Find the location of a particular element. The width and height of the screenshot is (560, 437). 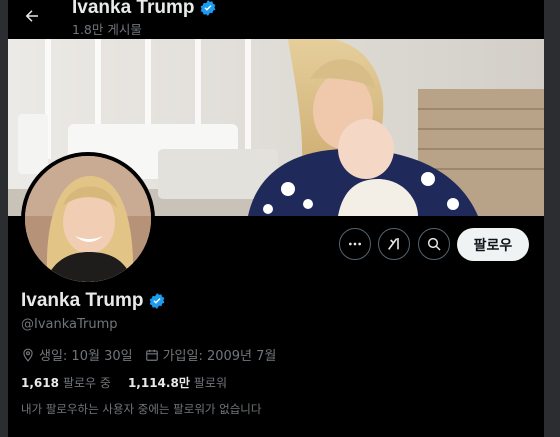

profile-name: Ivanka Trump is located at coordinates (93, 301).